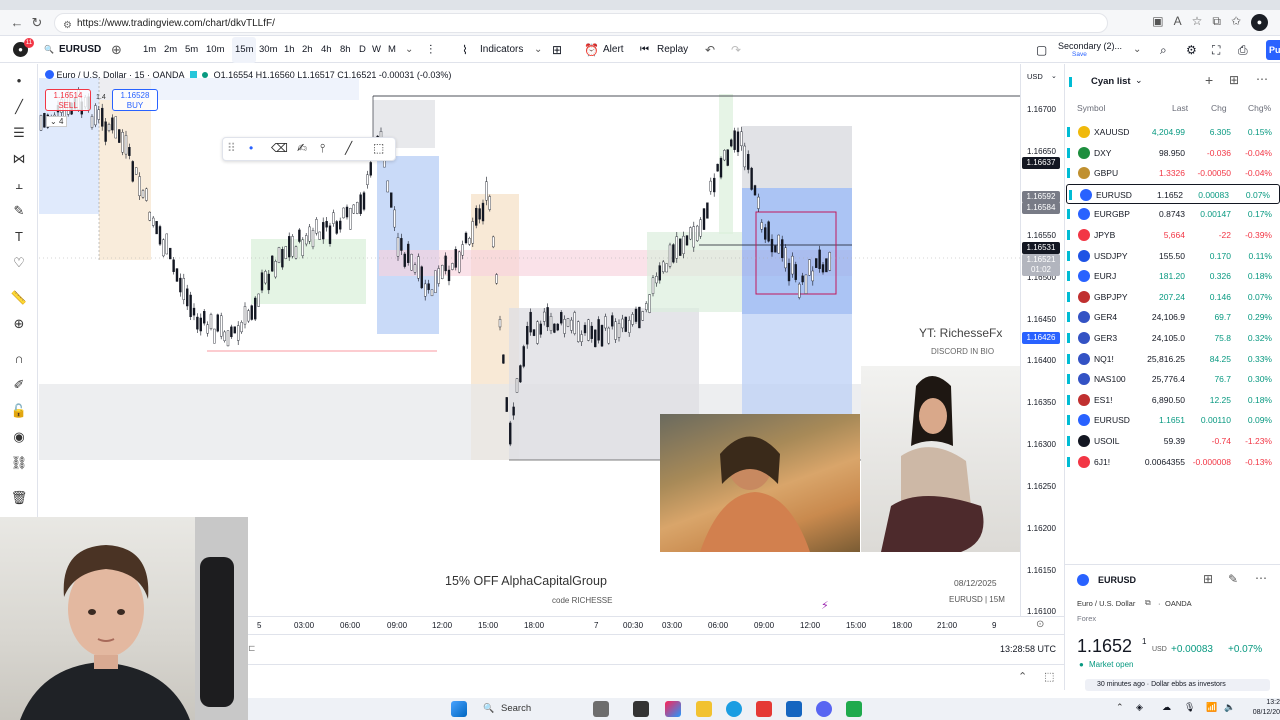 The image size is (1280, 720). I want to click on interval-10m: 10m, so click(215, 50).